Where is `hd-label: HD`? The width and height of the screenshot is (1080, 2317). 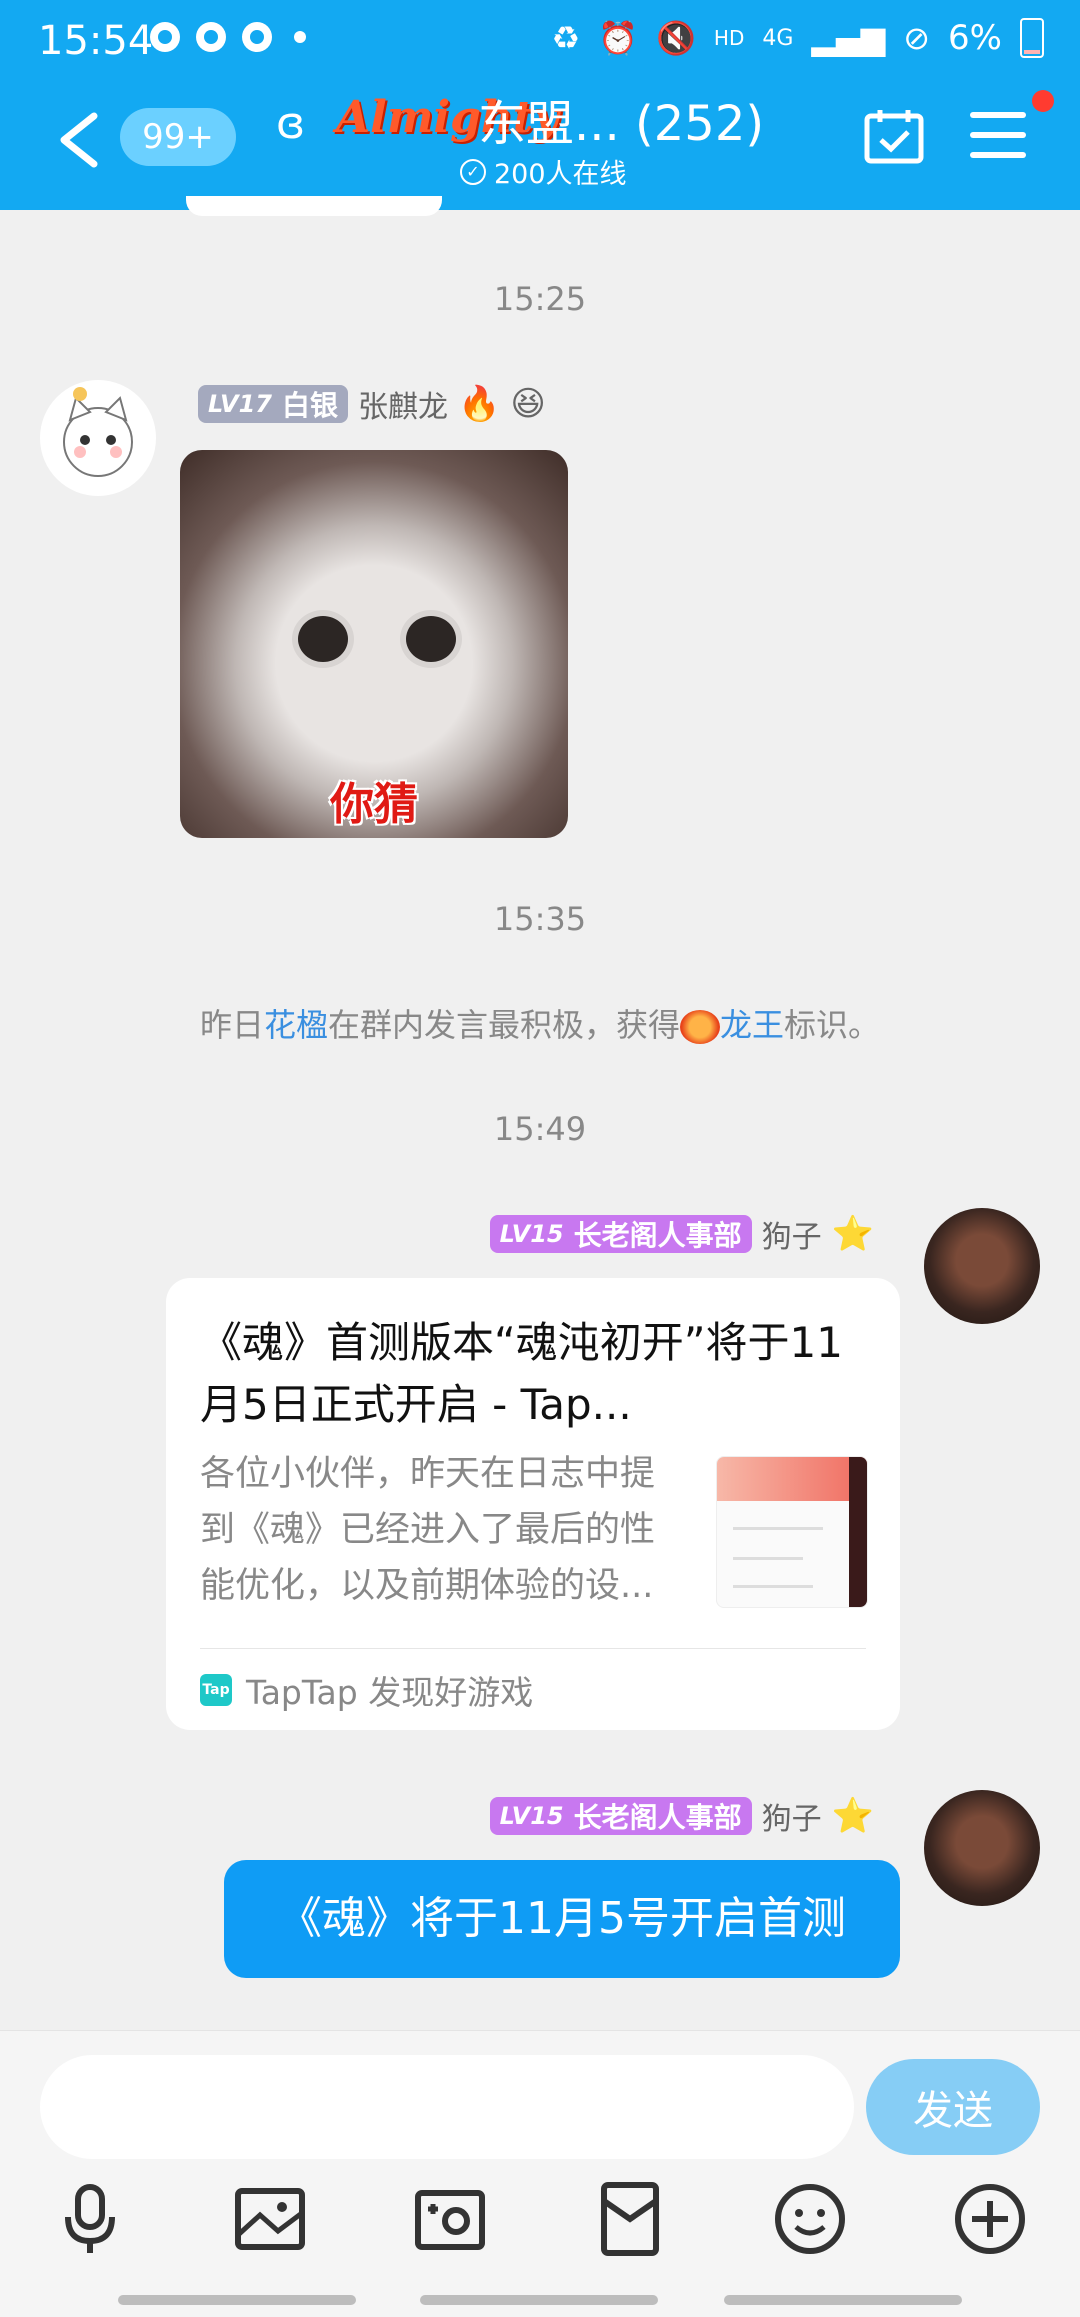 hd-label: HD is located at coordinates (729, 38).